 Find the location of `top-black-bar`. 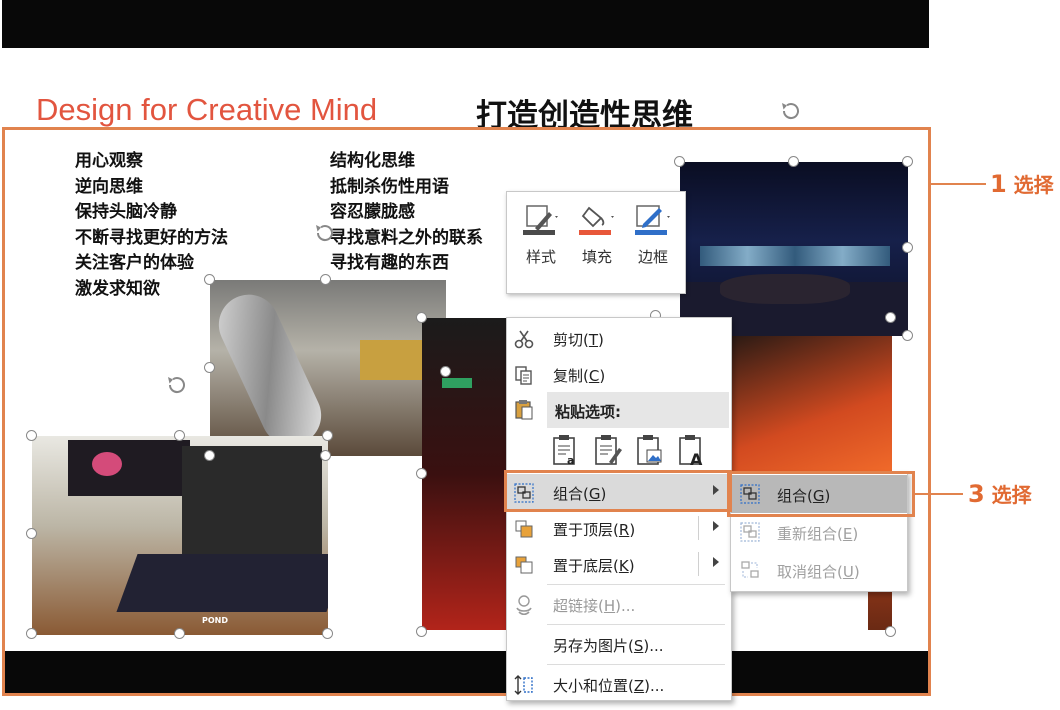

top-black-bar is located at coordinates (465, 24).